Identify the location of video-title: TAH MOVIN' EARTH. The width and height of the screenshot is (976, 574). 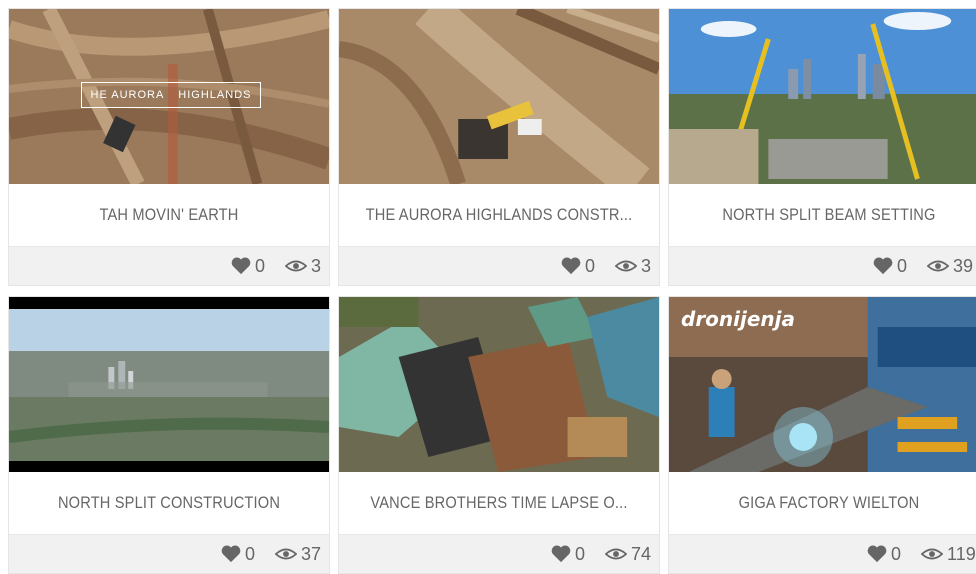
(168, 215).